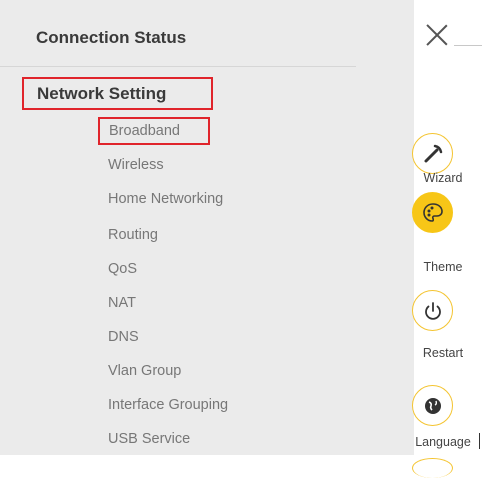 This screenshot has height=478, width=482. What do you see at coordinates (111, 38) in the screenshot?
I see `menu-connection-status: Connection Status` at bounding box center [111, 38].